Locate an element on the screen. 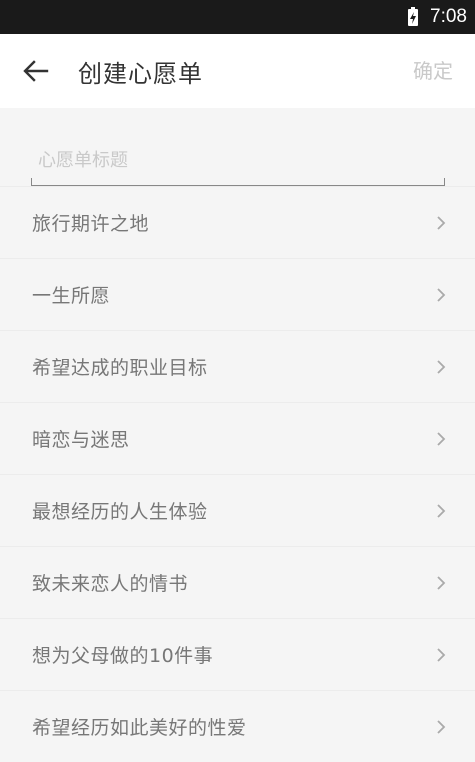  template-item-label: 致未来恋人的情书 is located at coordinates (110, 584).